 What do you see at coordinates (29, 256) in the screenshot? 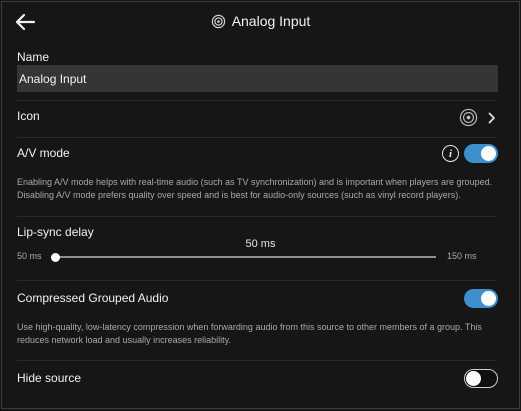
I see `slider-min-label: 50 ms` at bounding box center [29, 256].